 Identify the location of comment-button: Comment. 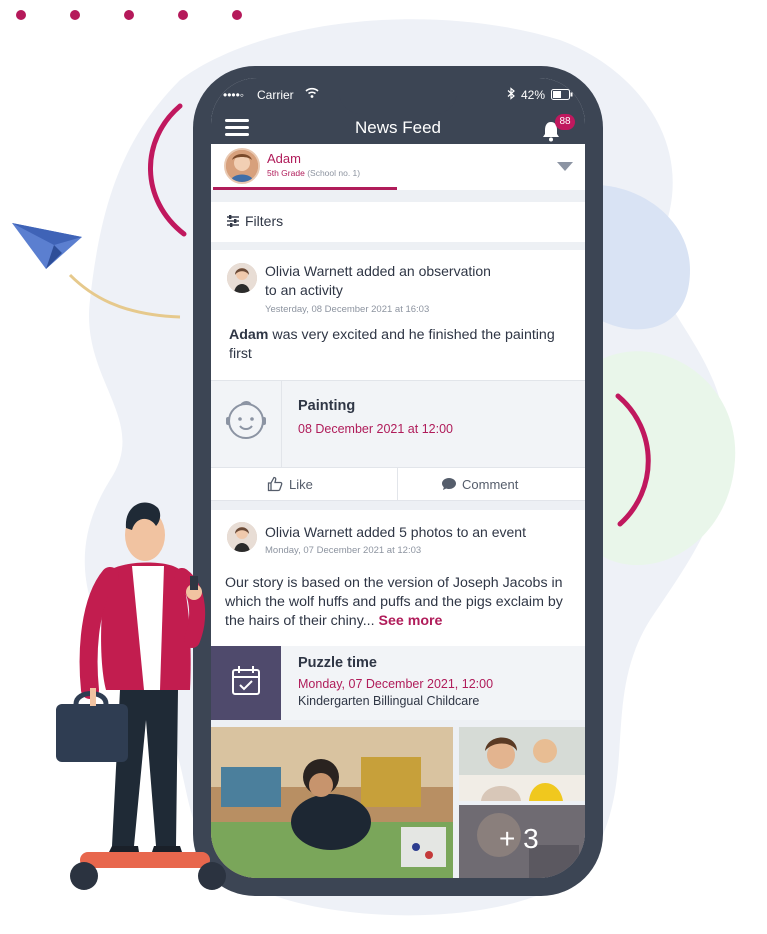
(491, 484).